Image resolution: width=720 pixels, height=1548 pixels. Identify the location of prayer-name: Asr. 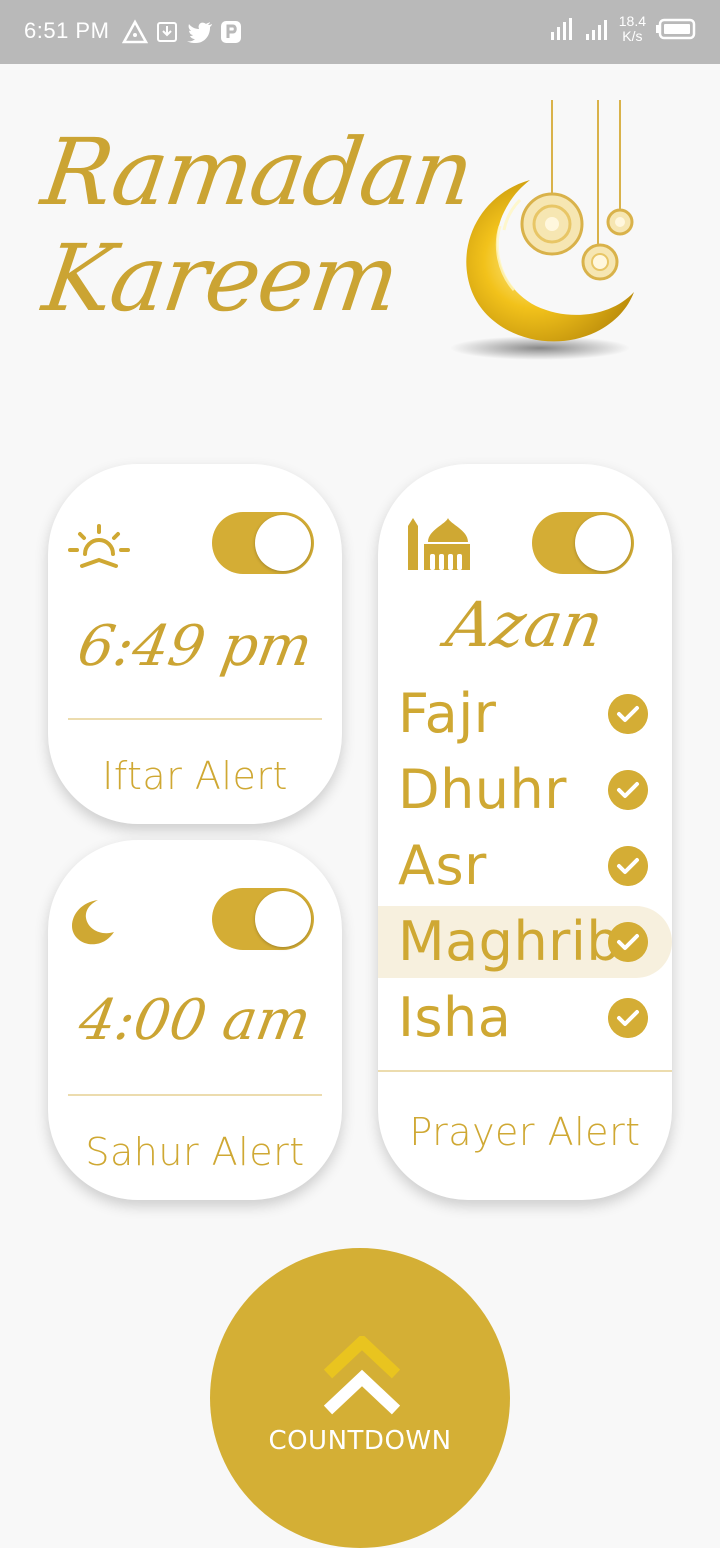
(442, 865).